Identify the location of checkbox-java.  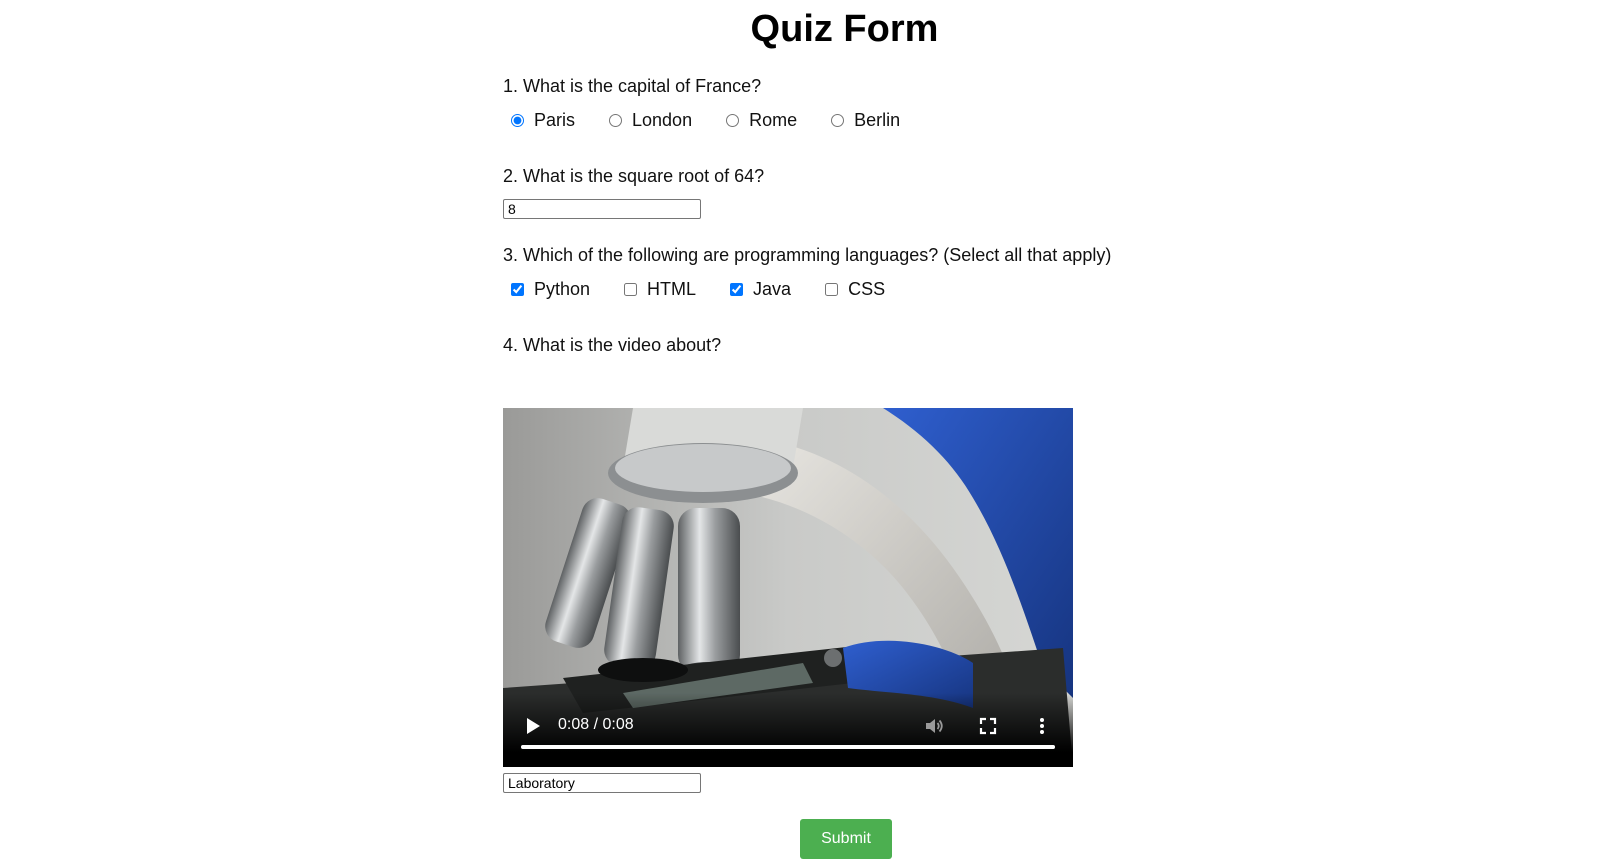
(737, 289).